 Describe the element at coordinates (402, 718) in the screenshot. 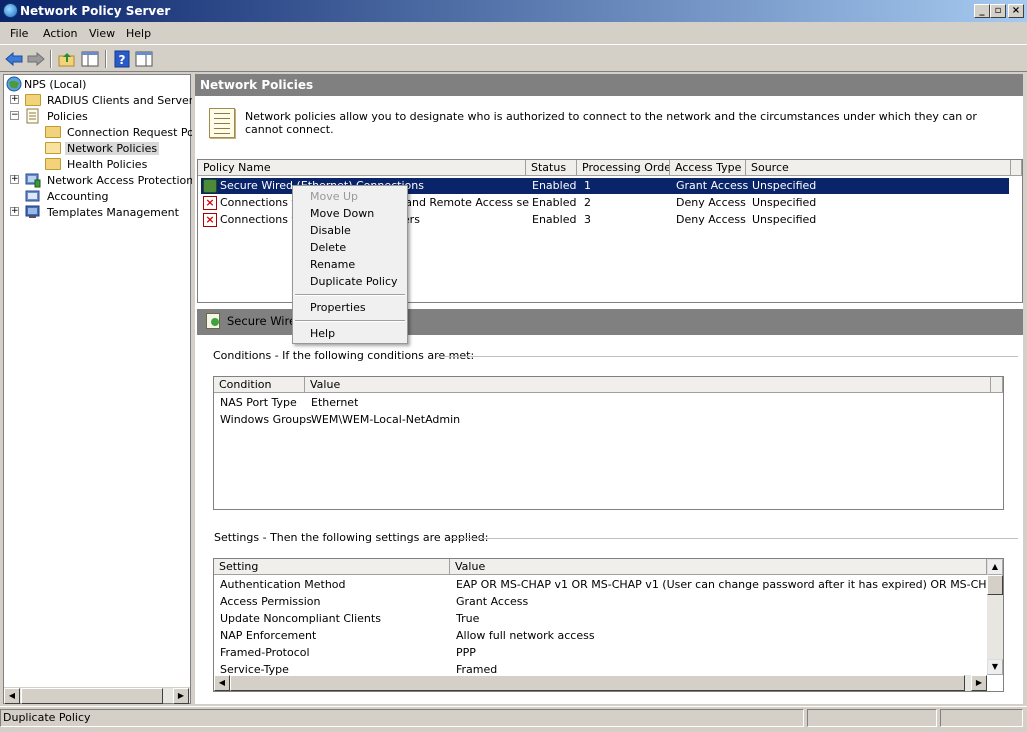

I see `status-text: Duplicate Policy` at that location.